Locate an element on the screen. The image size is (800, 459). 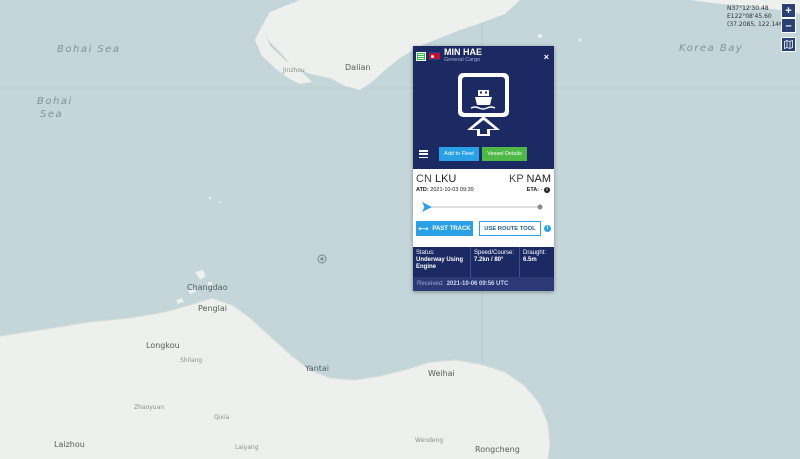
vessel-details-button: Vessel Details is located at coordinates (504, 154).